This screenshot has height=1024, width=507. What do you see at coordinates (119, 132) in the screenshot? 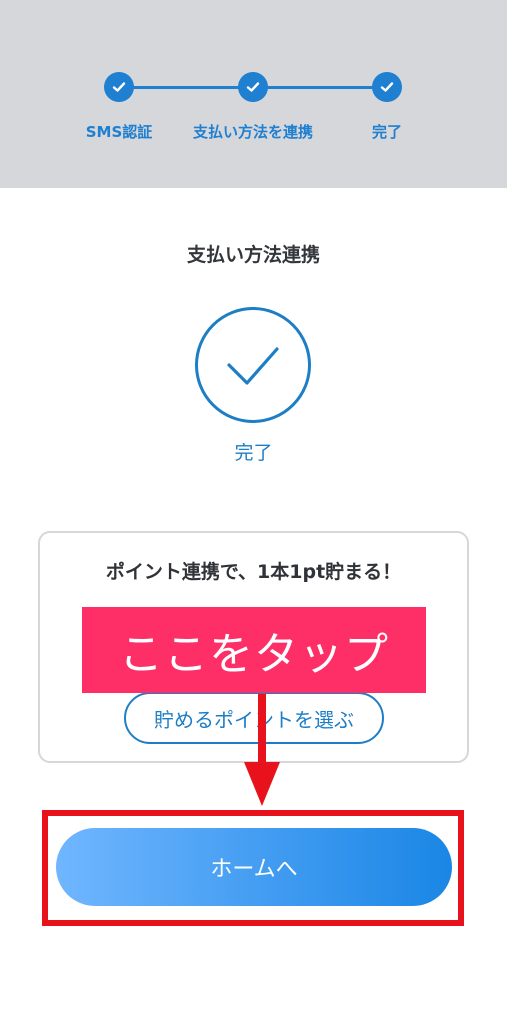
I see `step-label-sms: SMS認証` at bounding box center [119, 132].